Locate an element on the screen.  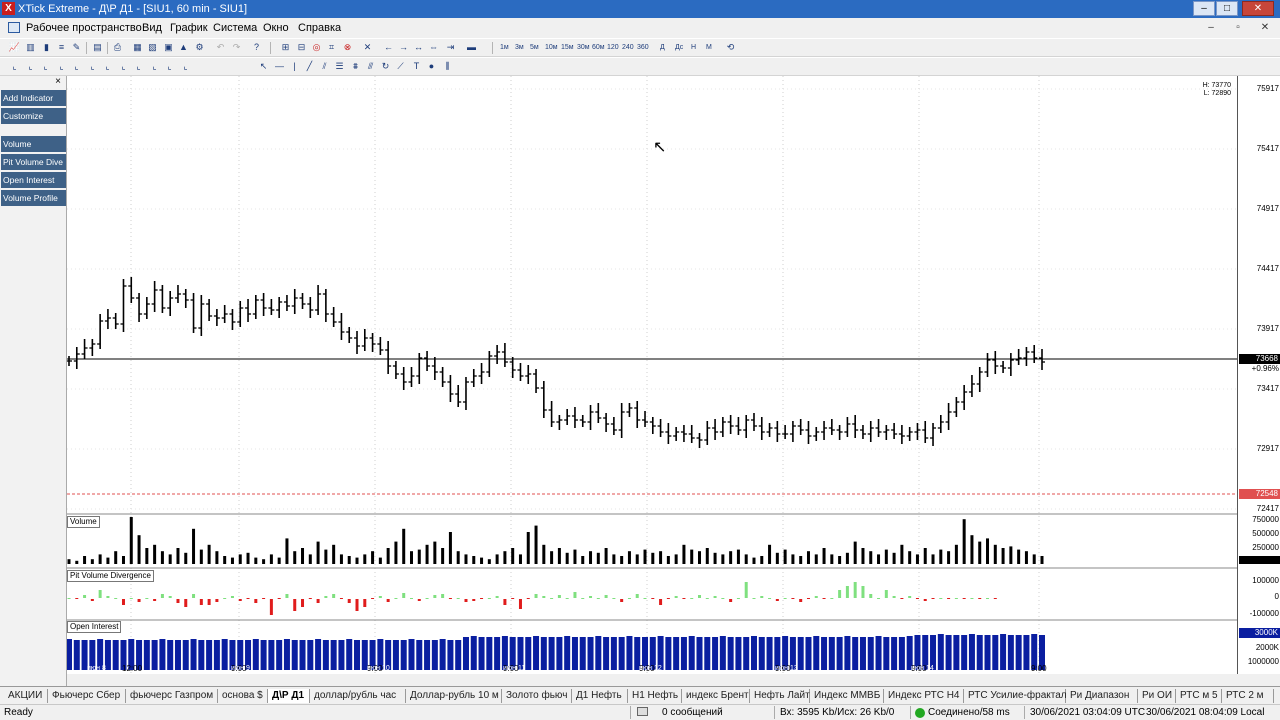
timeframe-15m: 15м is located at coordinates (567, 48).